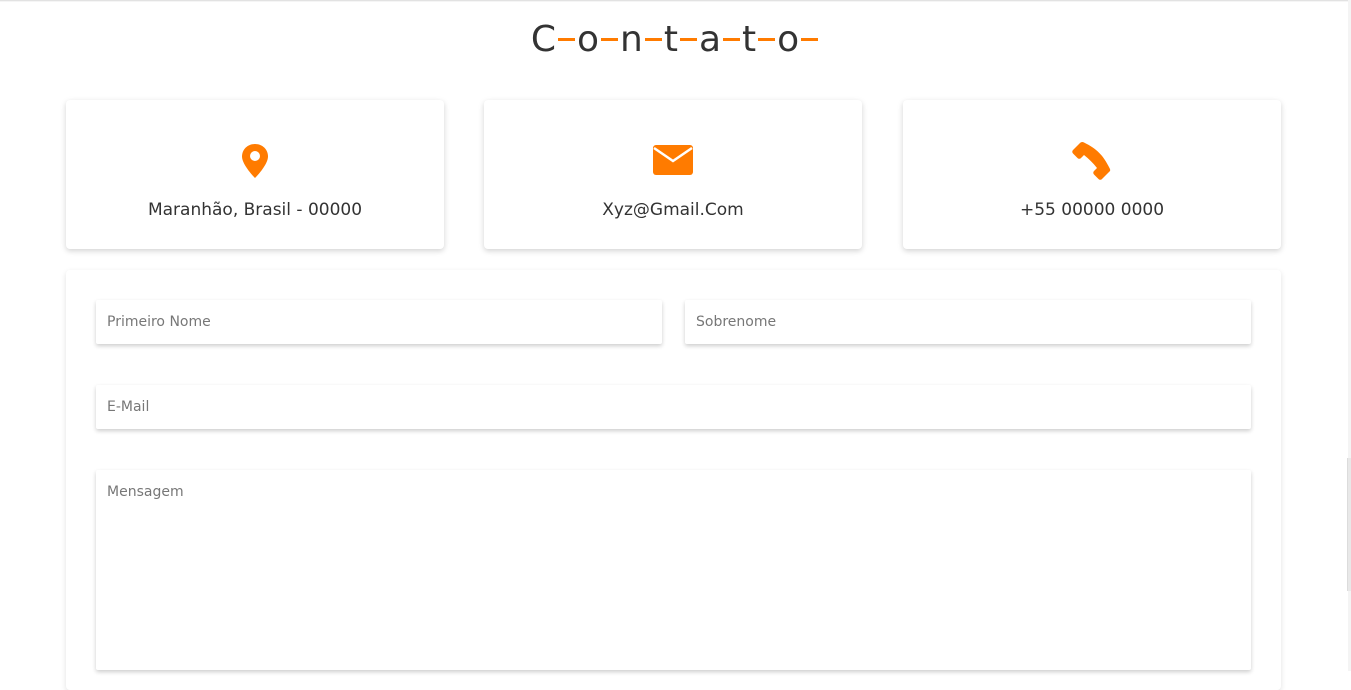  I want to click on title-letter: C, so click(543, 39).